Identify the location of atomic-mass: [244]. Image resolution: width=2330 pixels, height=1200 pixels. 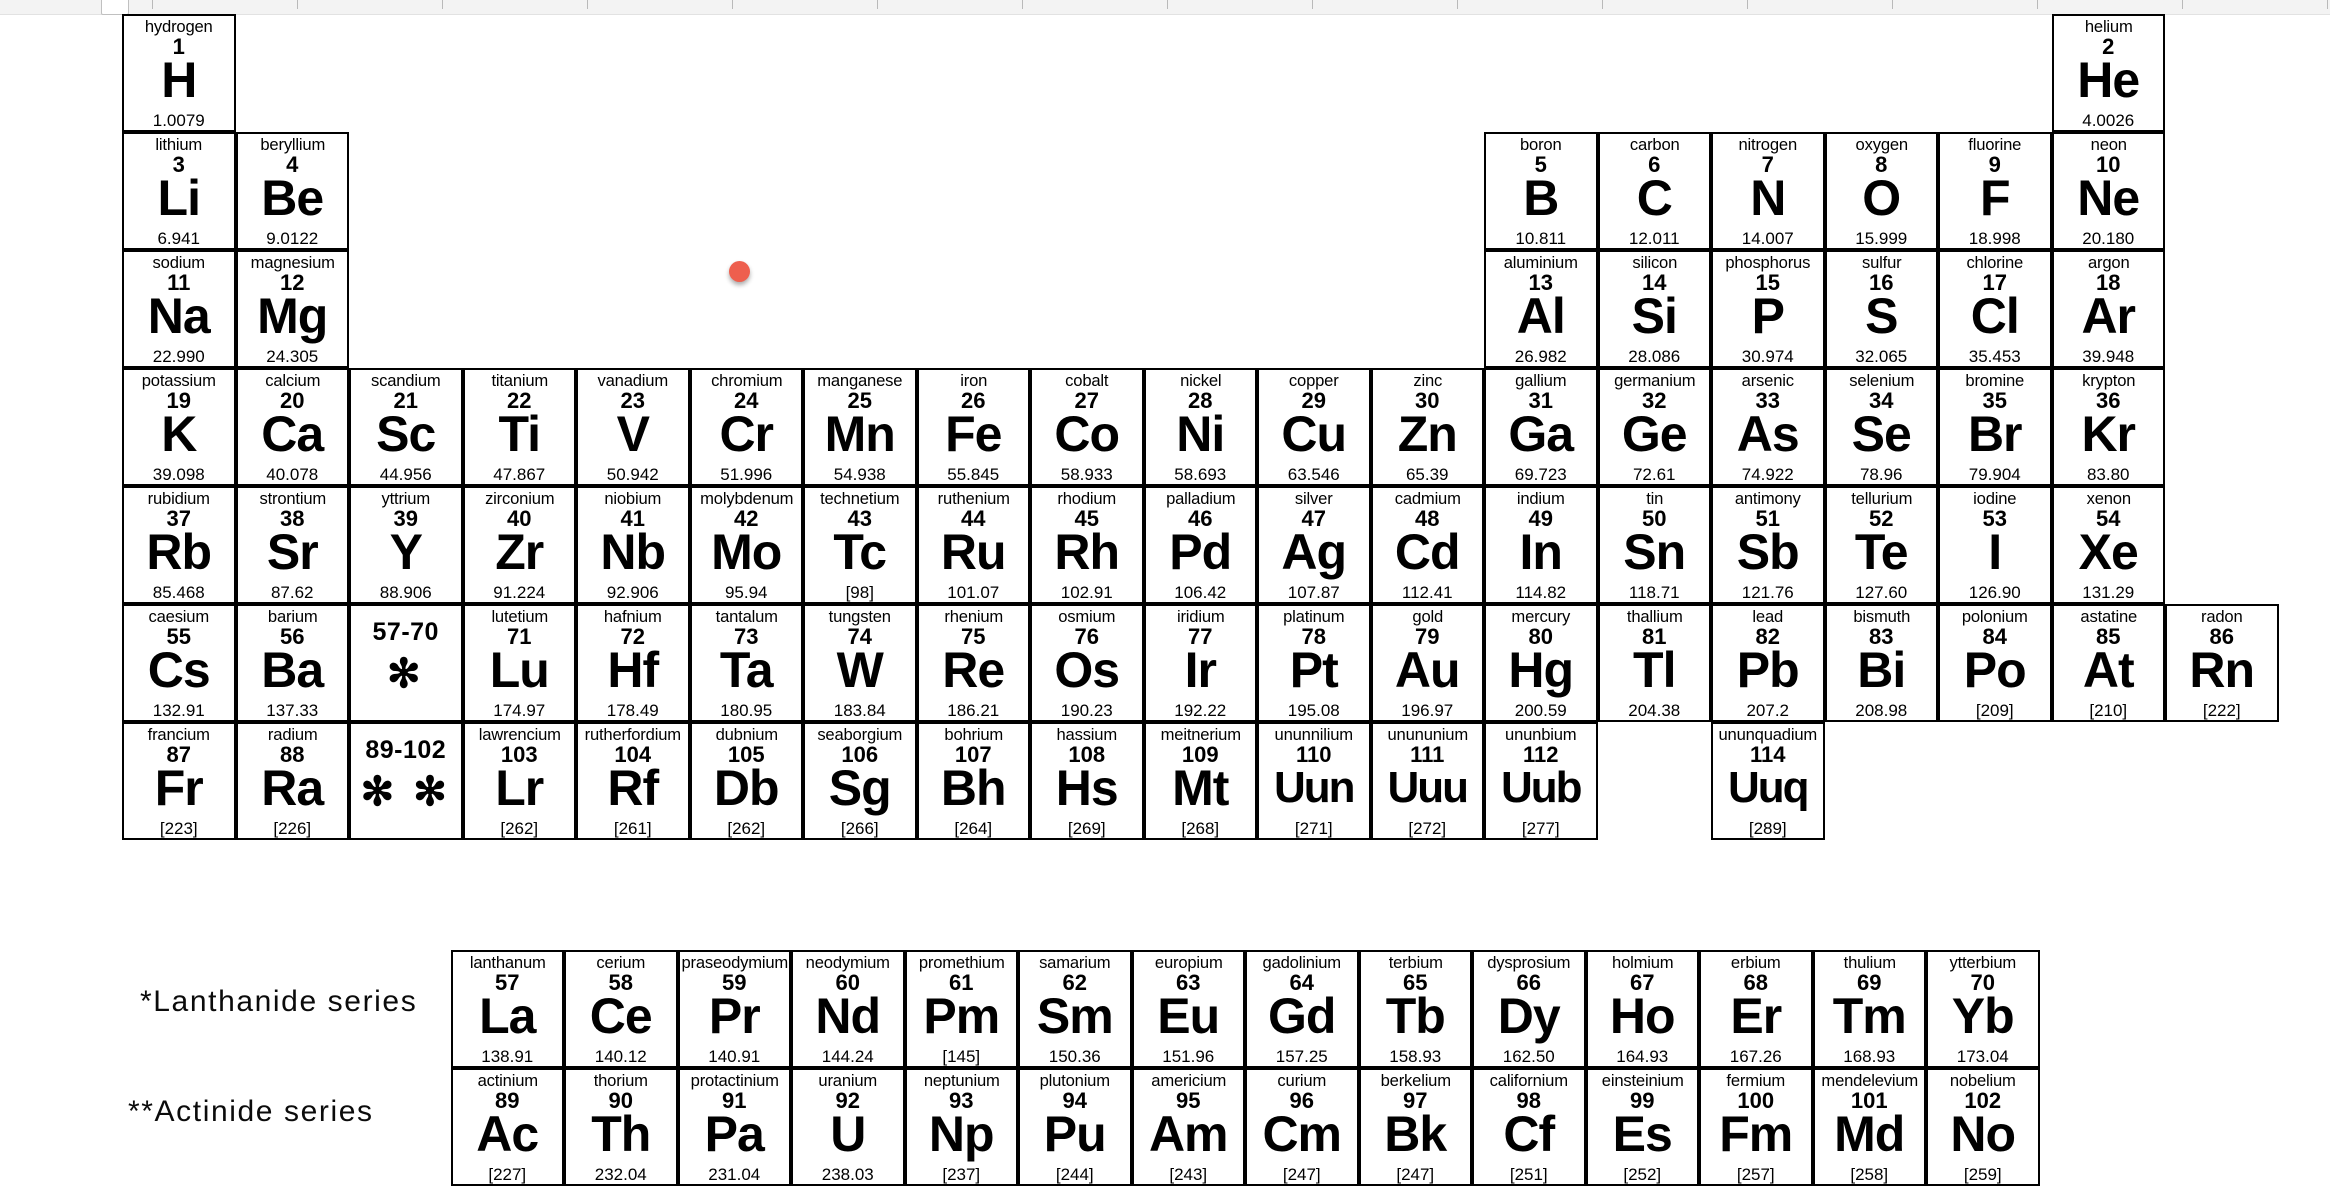
(1074, 1174).